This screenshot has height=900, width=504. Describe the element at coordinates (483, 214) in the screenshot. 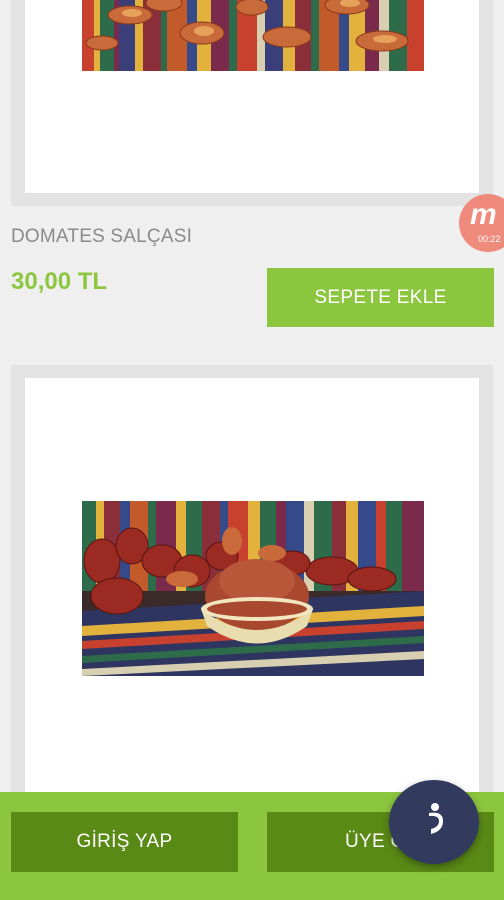

I see `recorder-logo-icon: m` at that location.